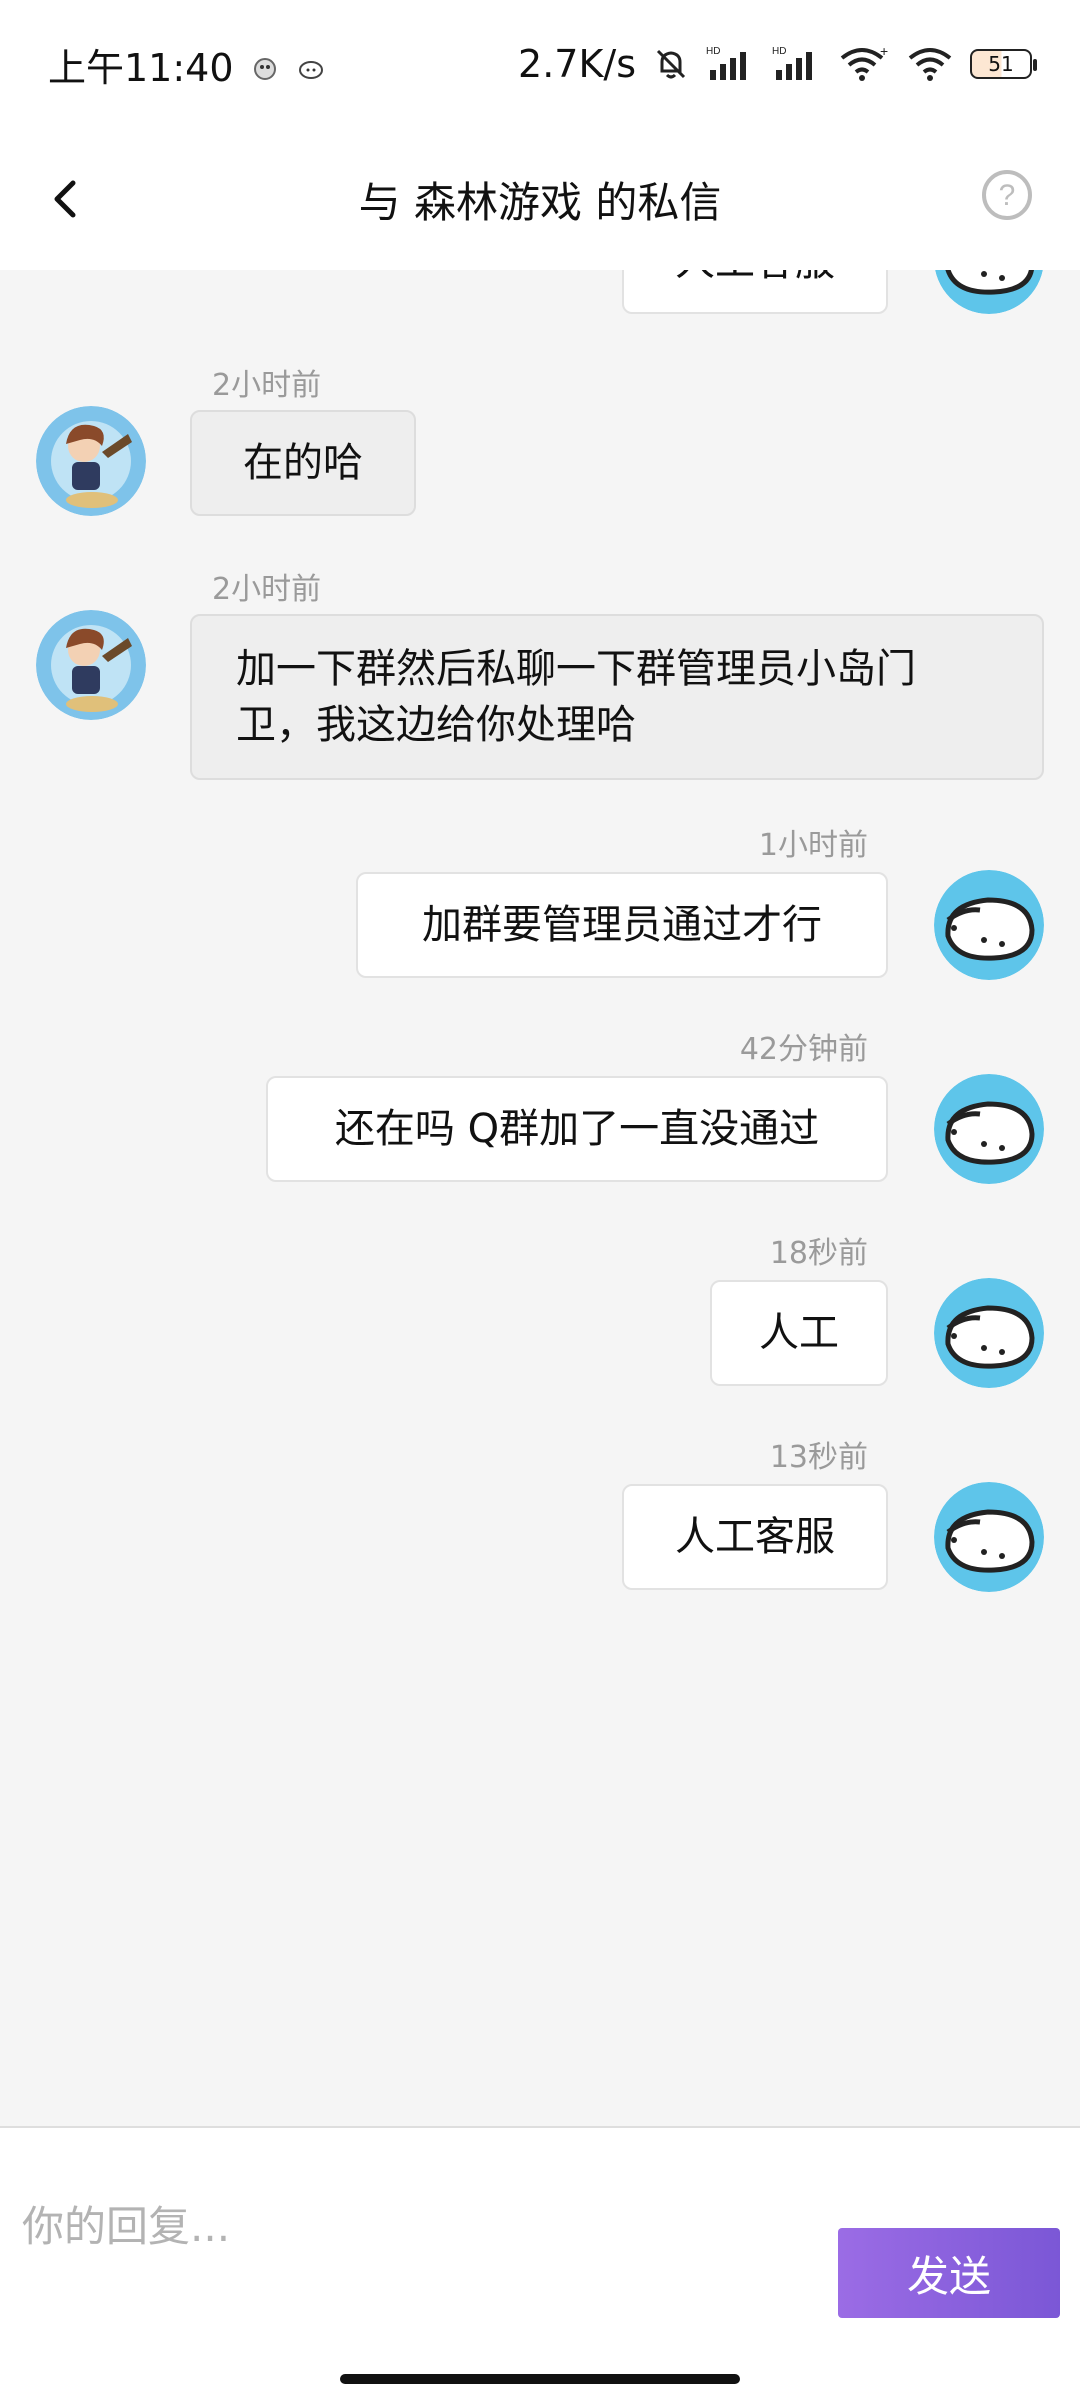 This screenshot has width=1080, height=2400. Describe the element at coordinates (813, 845) in the screenshot. I see `message-time: 1小时前` at that location.